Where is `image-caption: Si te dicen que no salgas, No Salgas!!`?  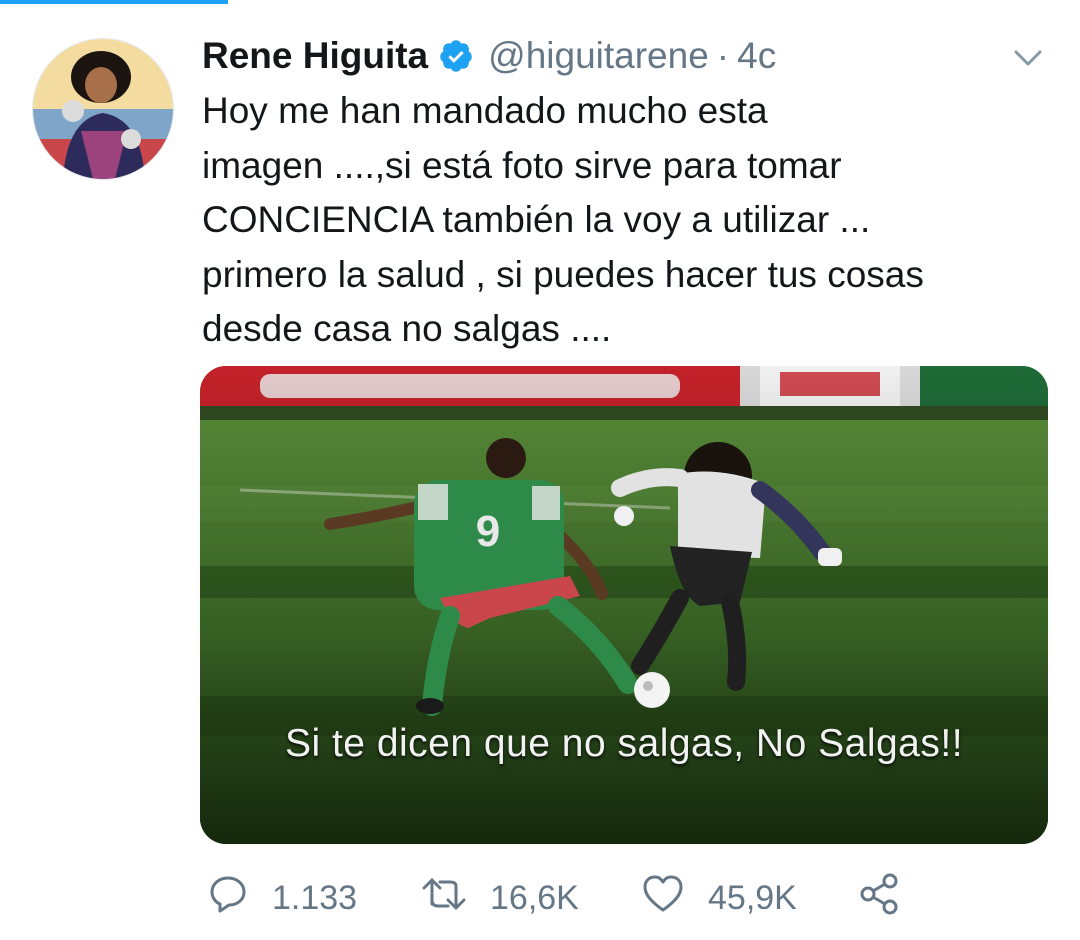
image-caption: Si te dicen que no salgas, No Salgas!! is located at coordinates (624, 743).